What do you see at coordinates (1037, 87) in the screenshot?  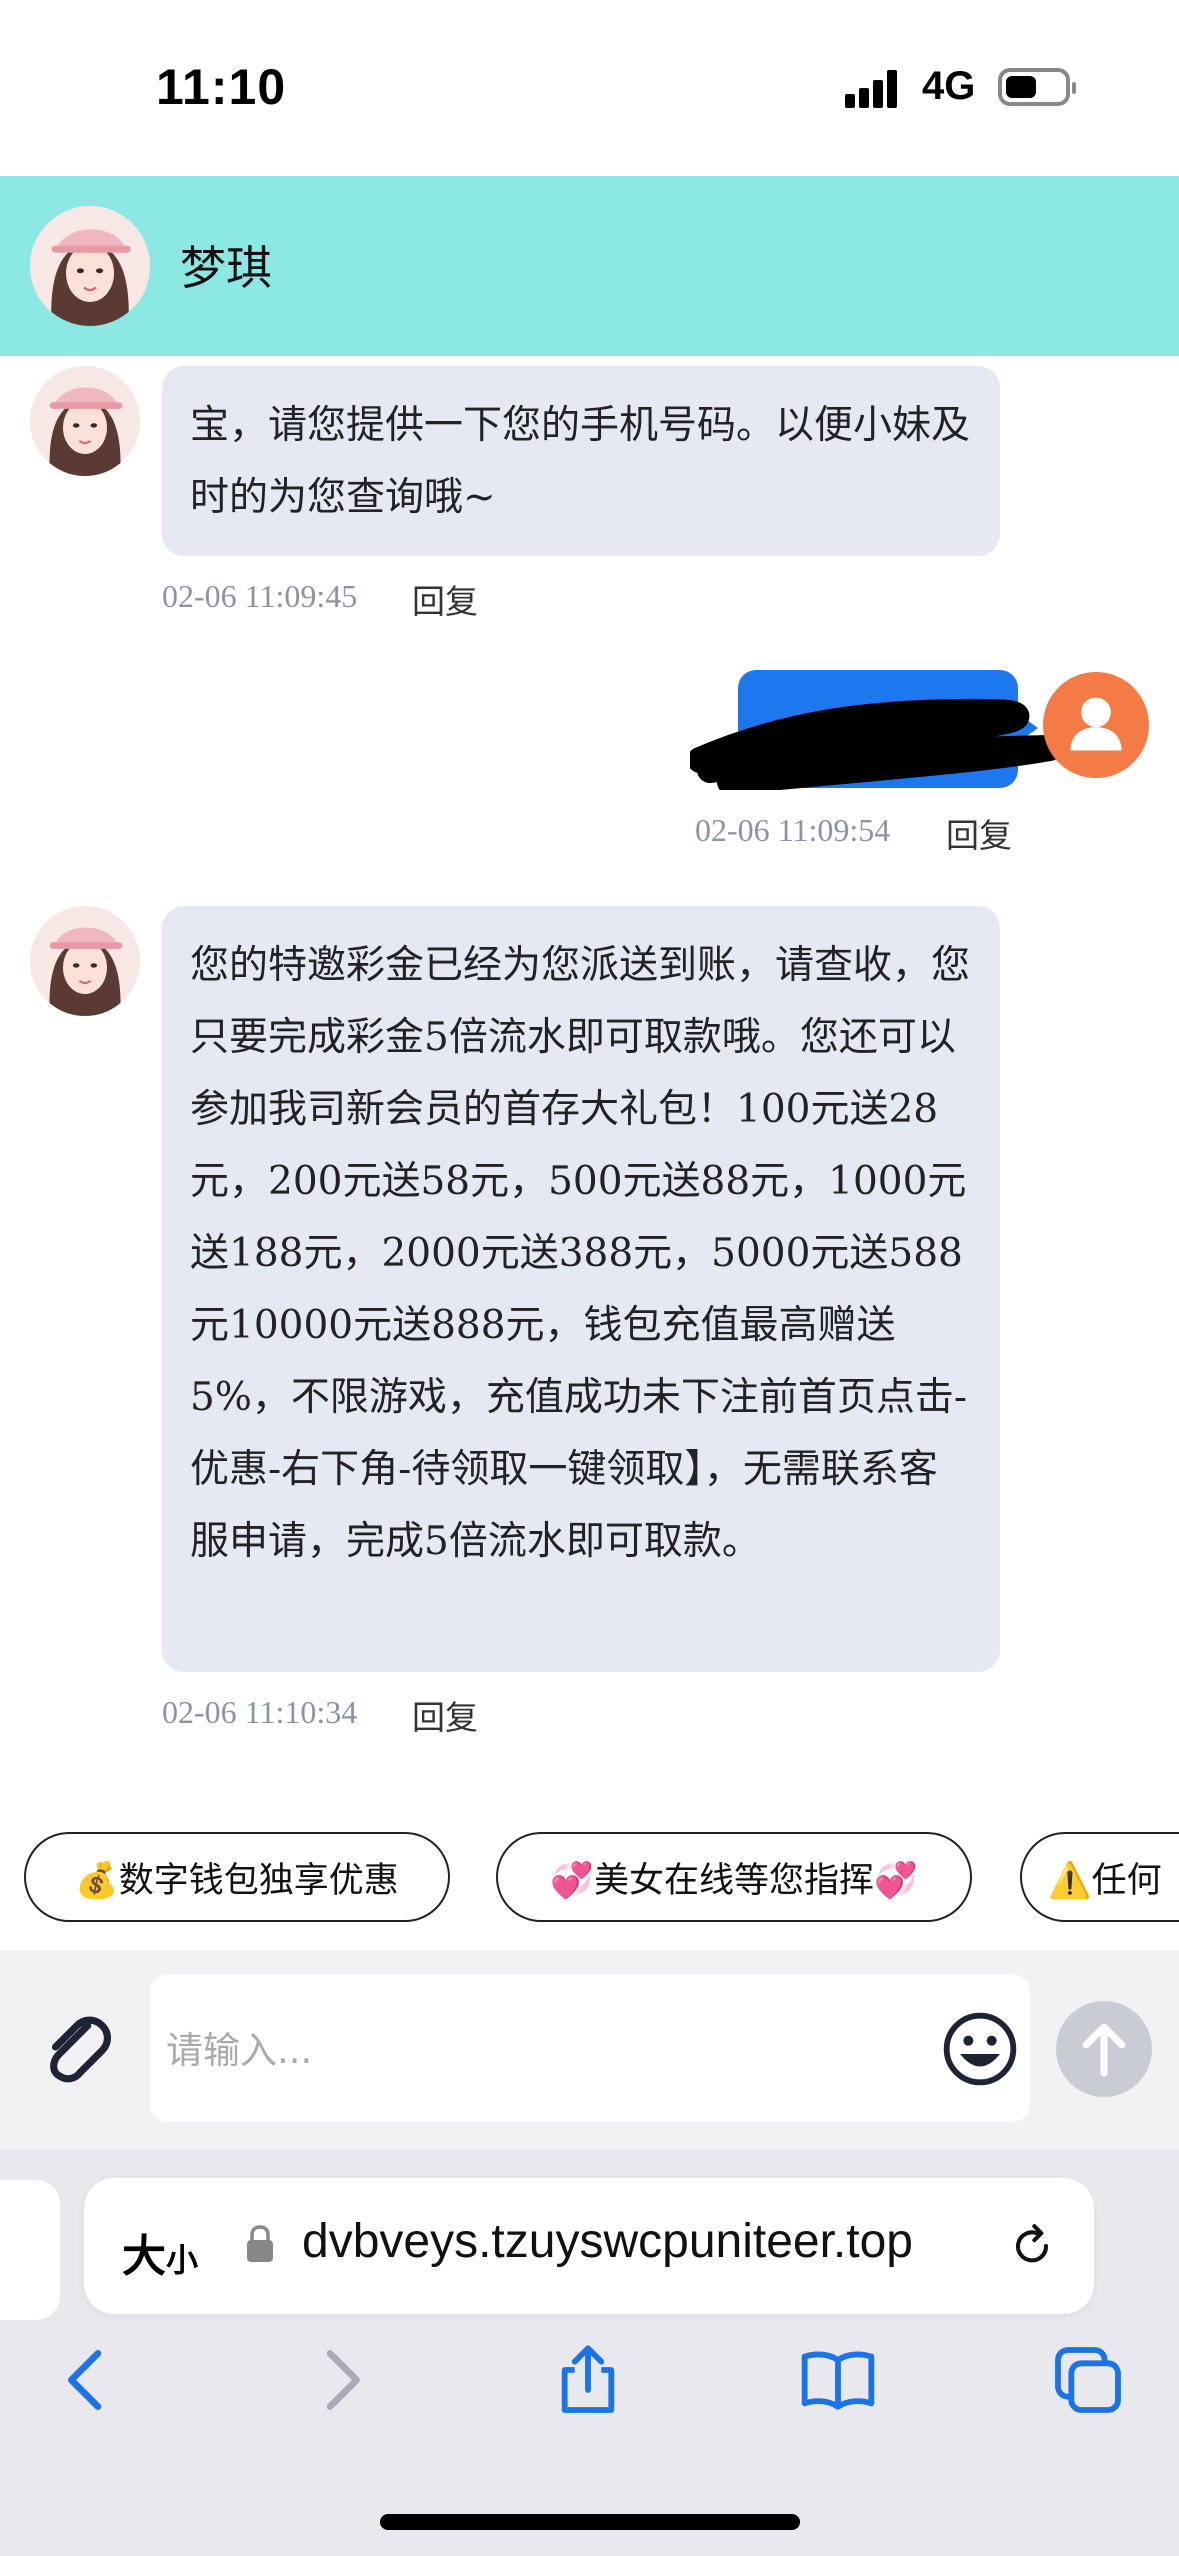 I see `battery-icon` at bounding box center [1037, 87].